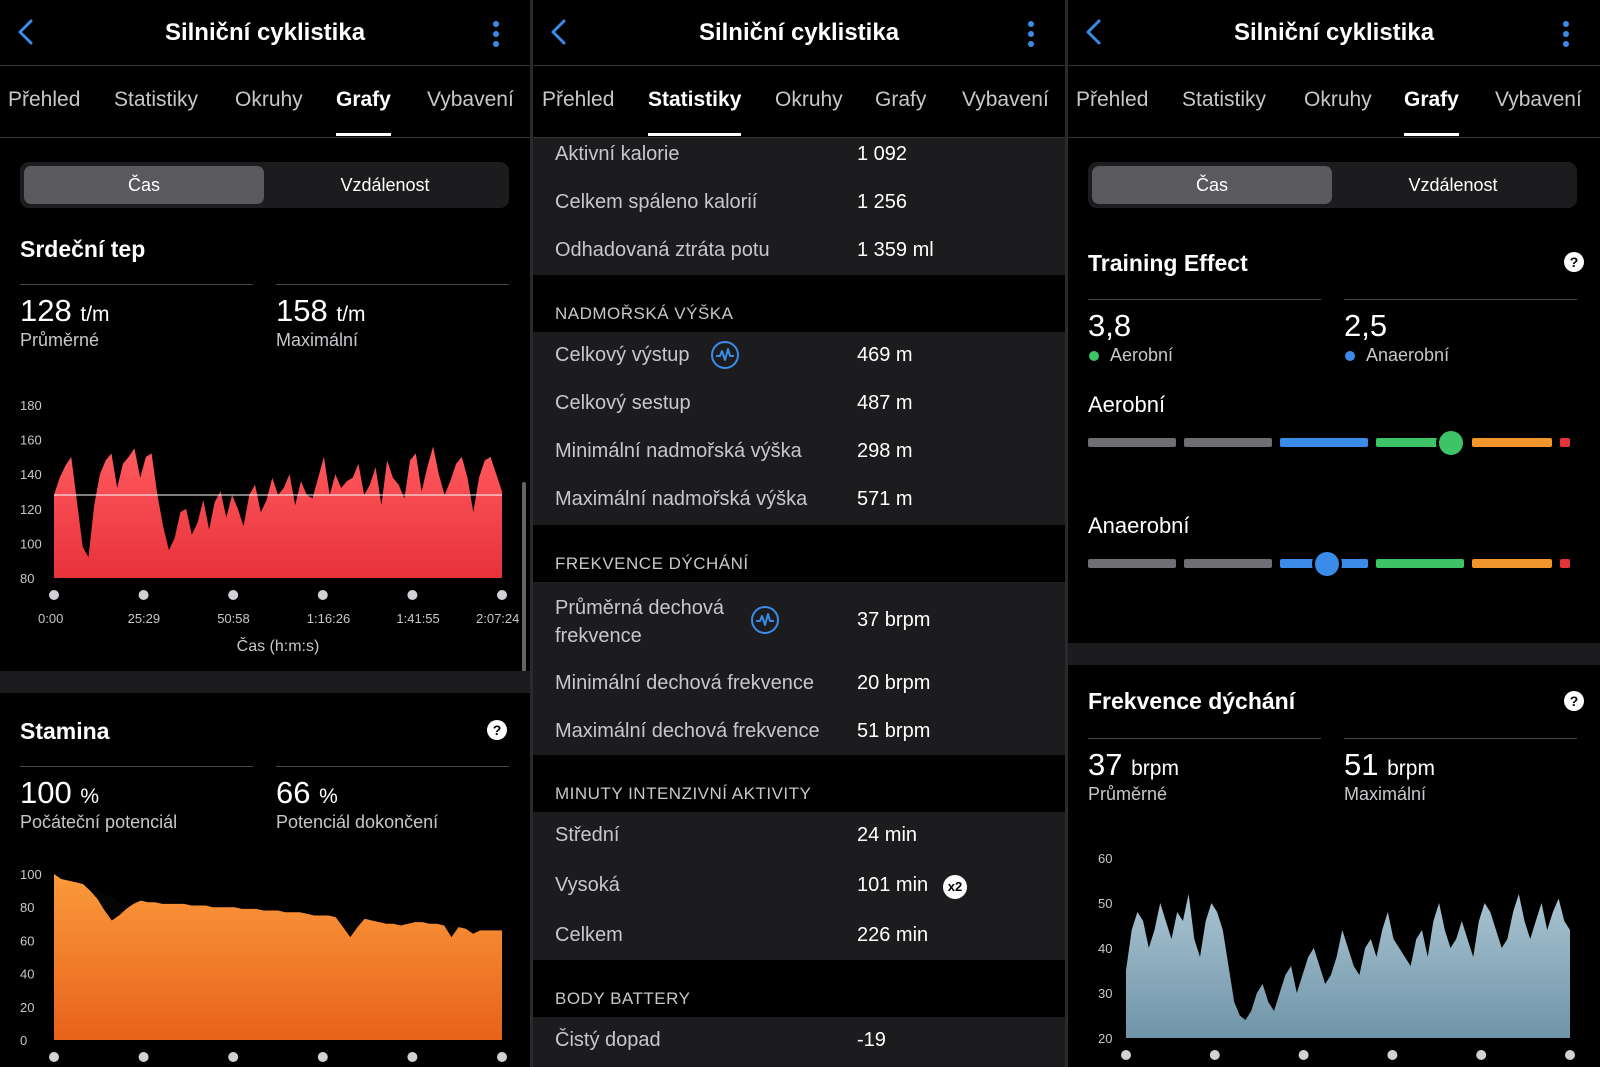  Describe the element at coordinates (871, 1040) in the screenshot. I see `stat-value: -19` at that location.